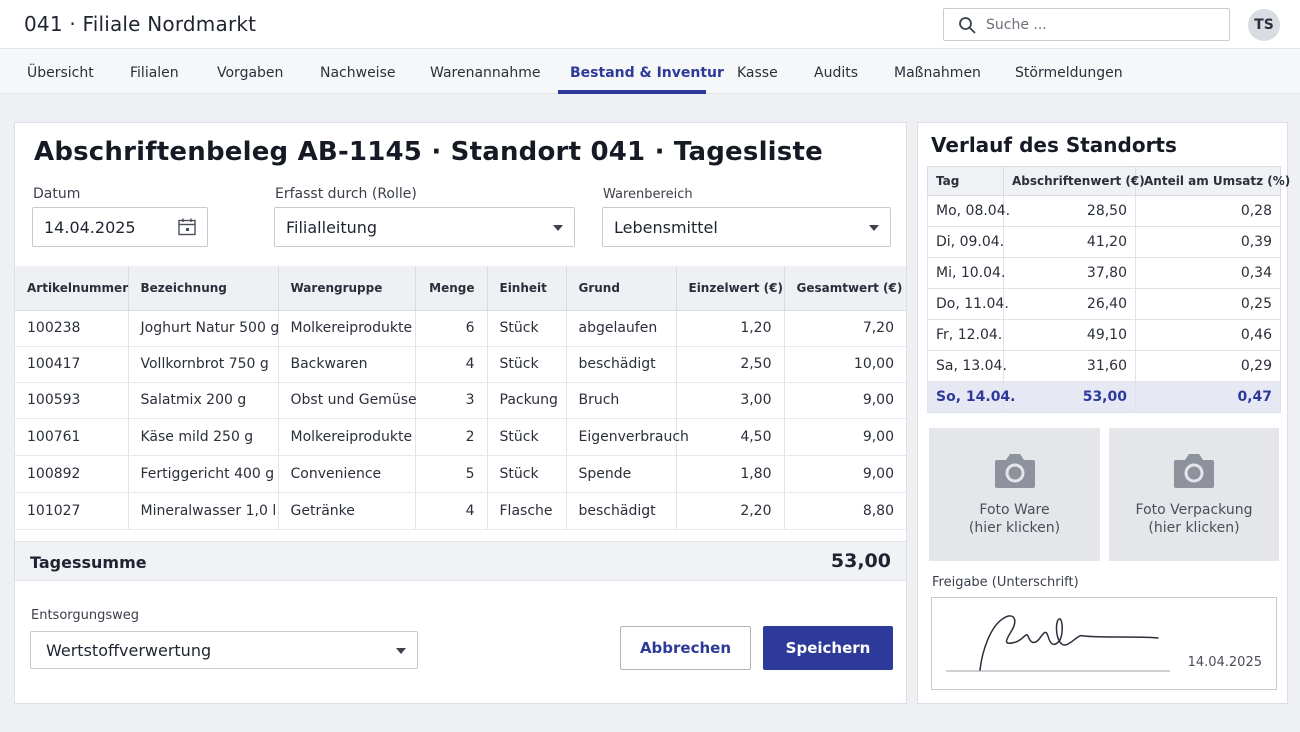  I want to click on table-cell: 100593, so click(72, 400).